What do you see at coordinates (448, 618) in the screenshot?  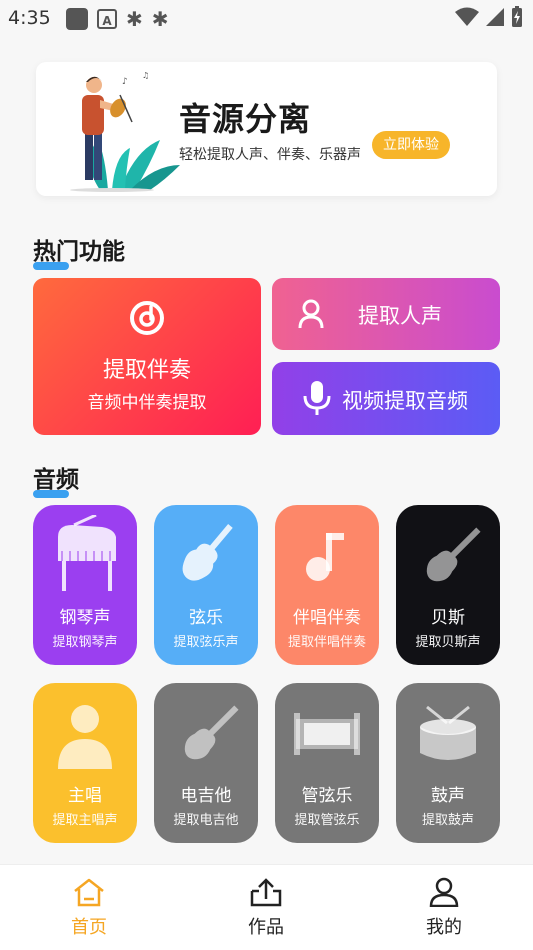 I see `tile-name: 贝斯` at bounding box center [448, 618].